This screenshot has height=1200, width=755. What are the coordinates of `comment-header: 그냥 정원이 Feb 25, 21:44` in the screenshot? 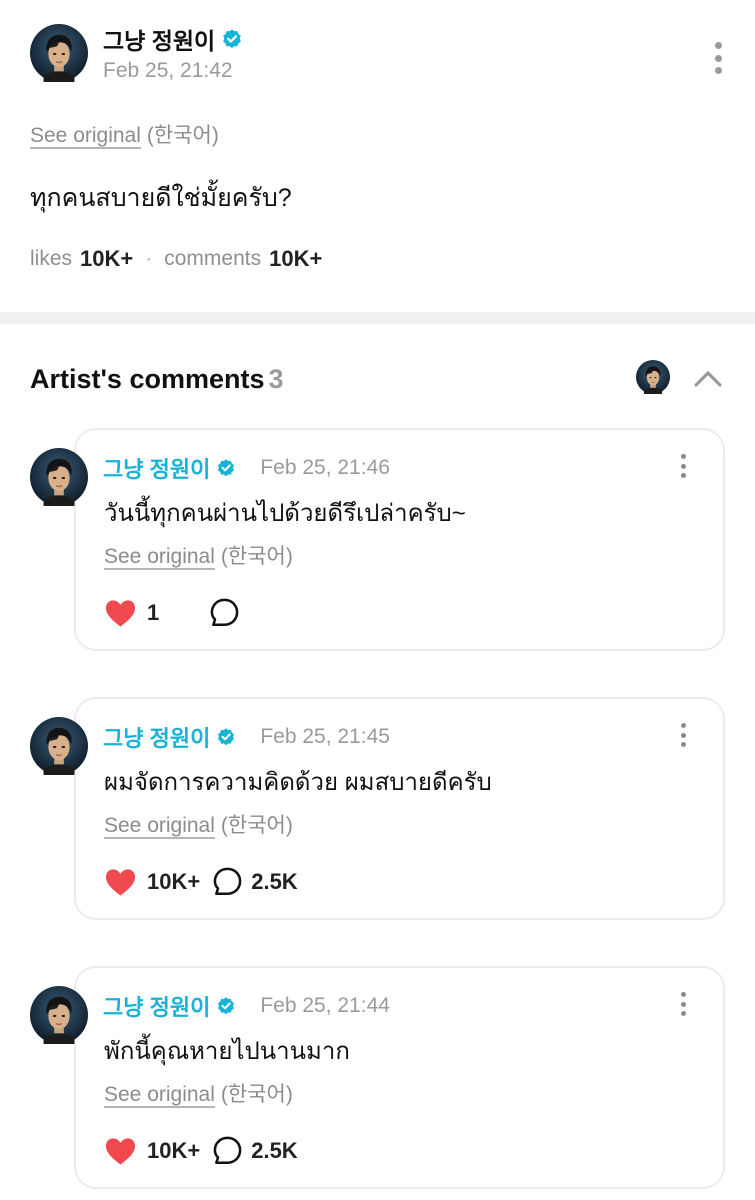 It's located at (246, 1006).